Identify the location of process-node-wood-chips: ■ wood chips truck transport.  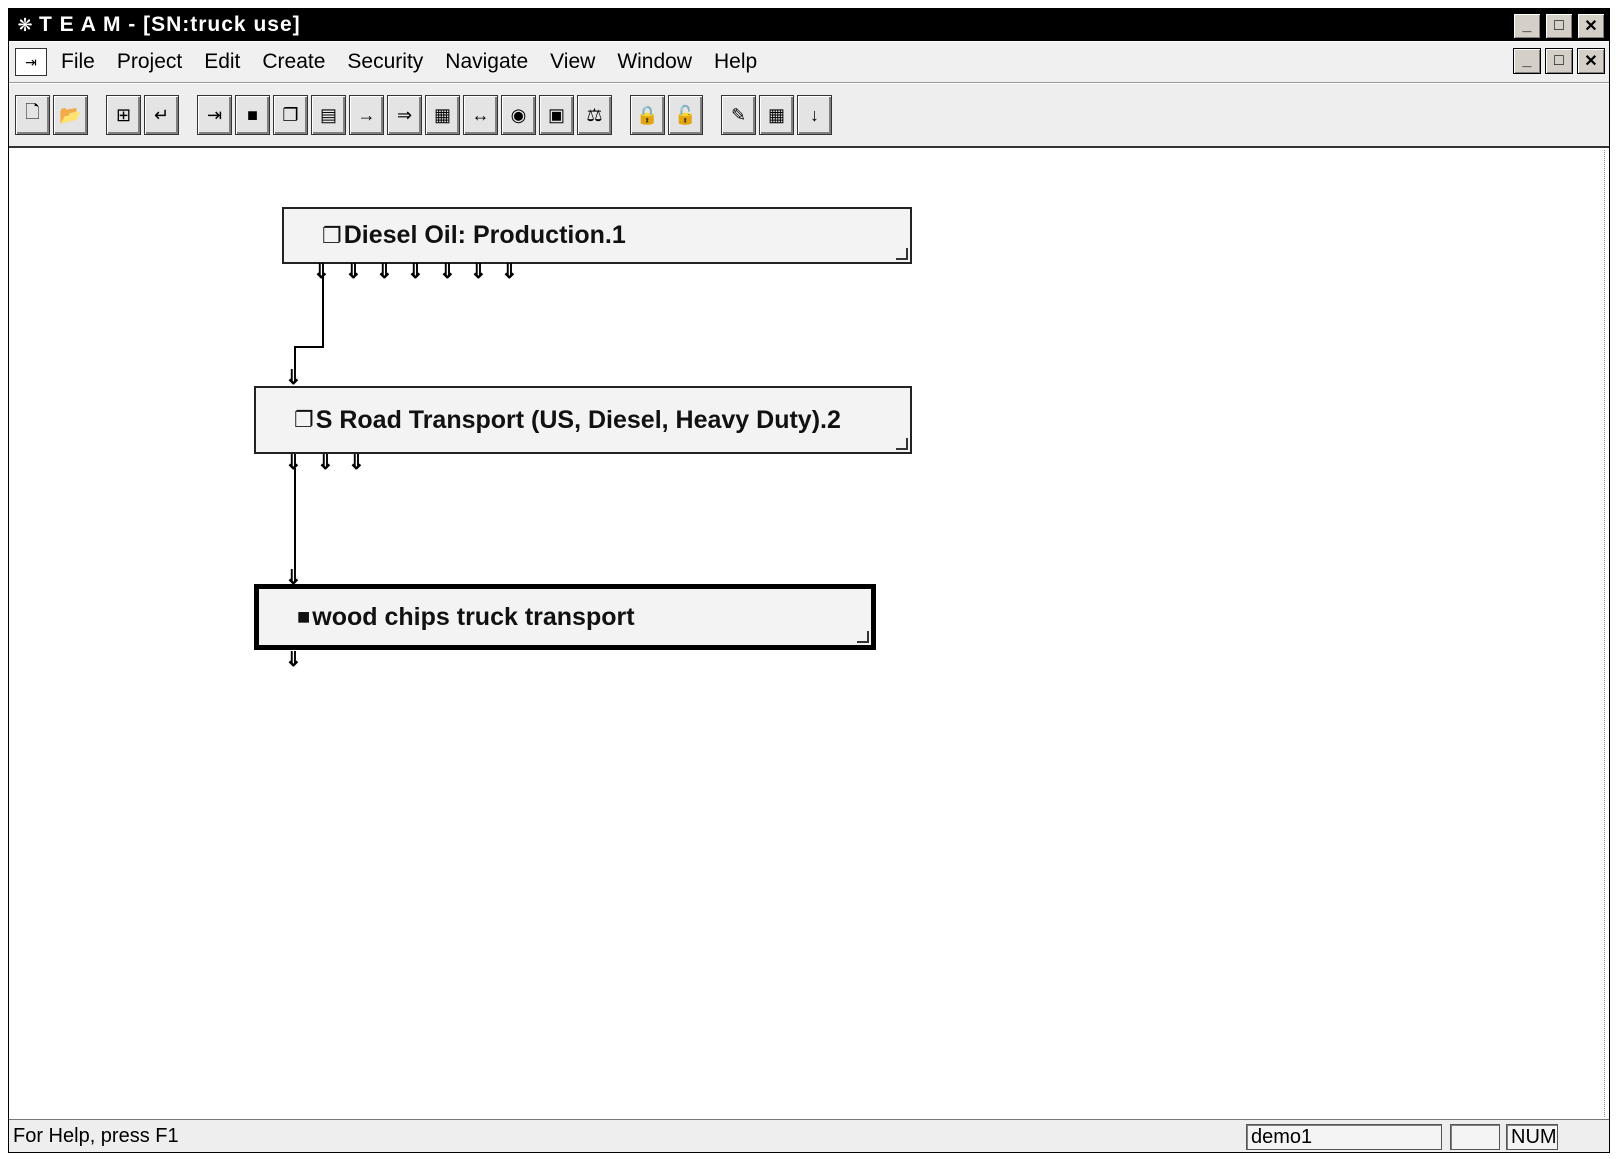
(565, 617).